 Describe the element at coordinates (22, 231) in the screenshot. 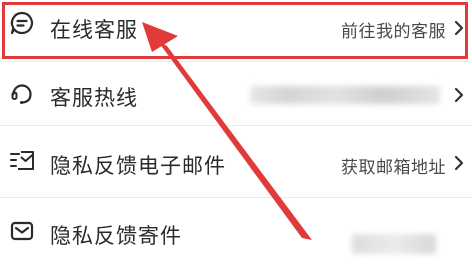

I see `mail-icon` at that location.